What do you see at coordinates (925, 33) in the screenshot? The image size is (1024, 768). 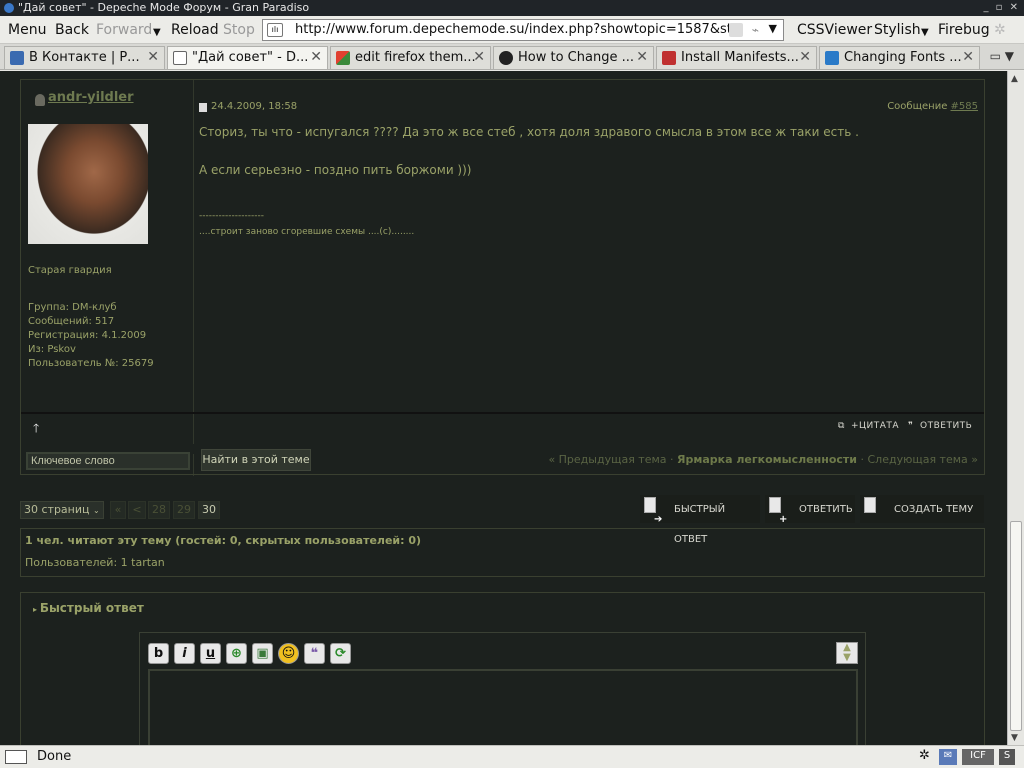 I see `stylish-dropdown-icon: ▼` at bounding box center [925, 33].